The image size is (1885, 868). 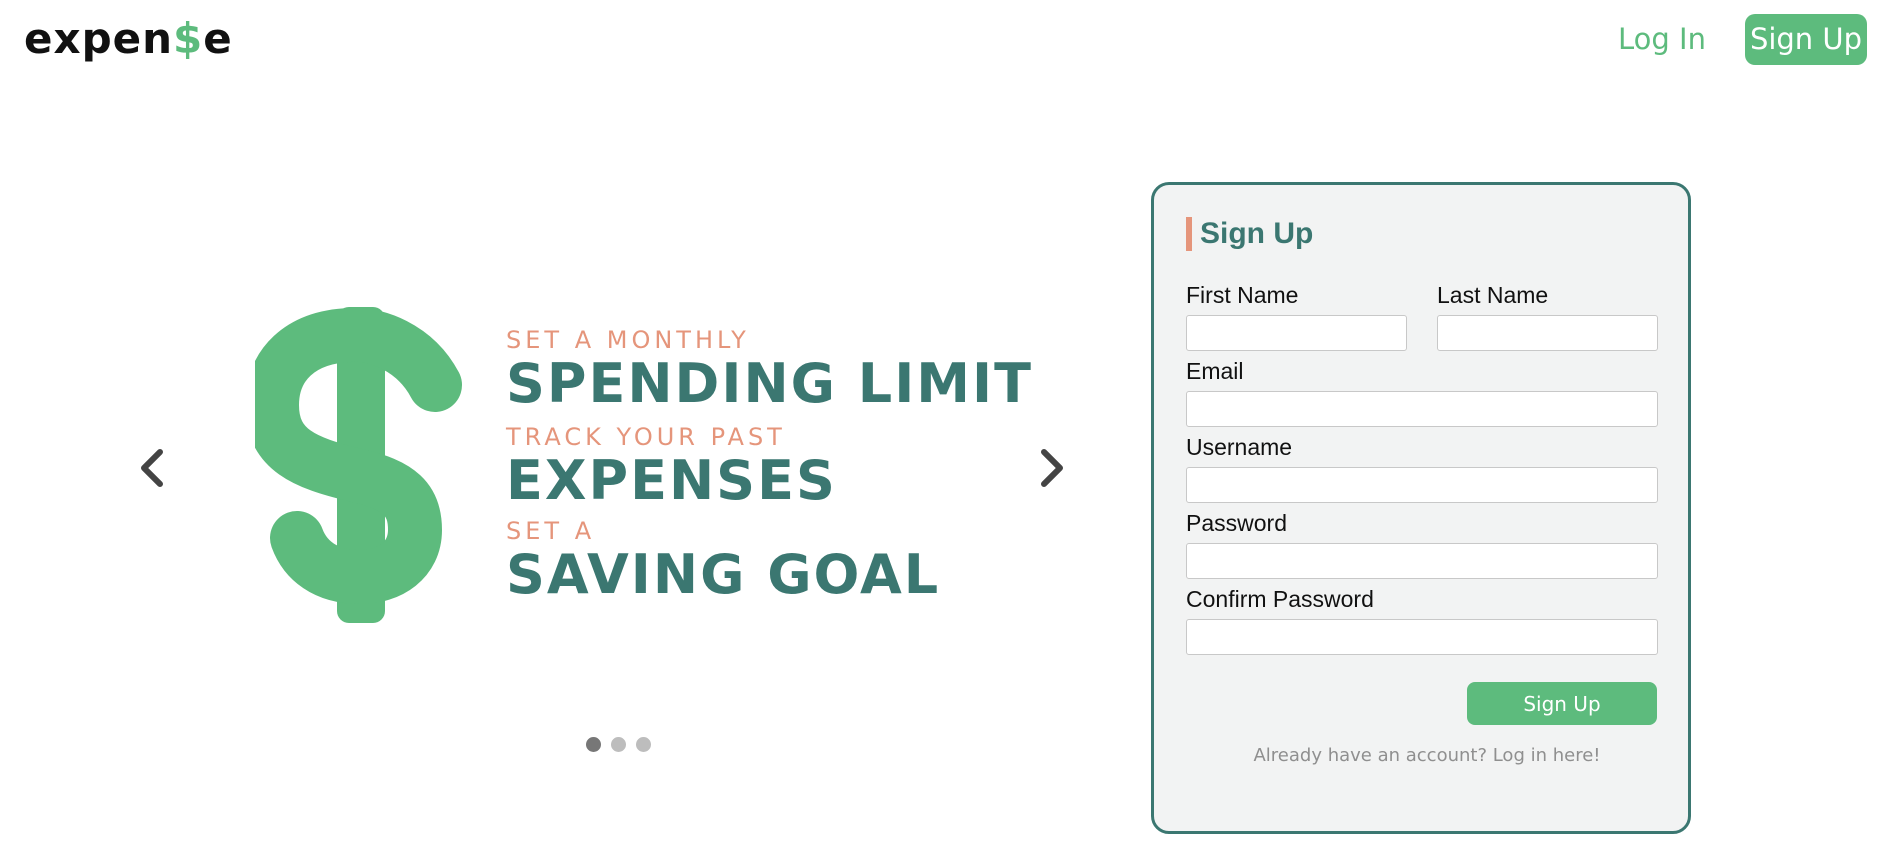 I want to click on last-name-input, so click(x=1547, y=333).